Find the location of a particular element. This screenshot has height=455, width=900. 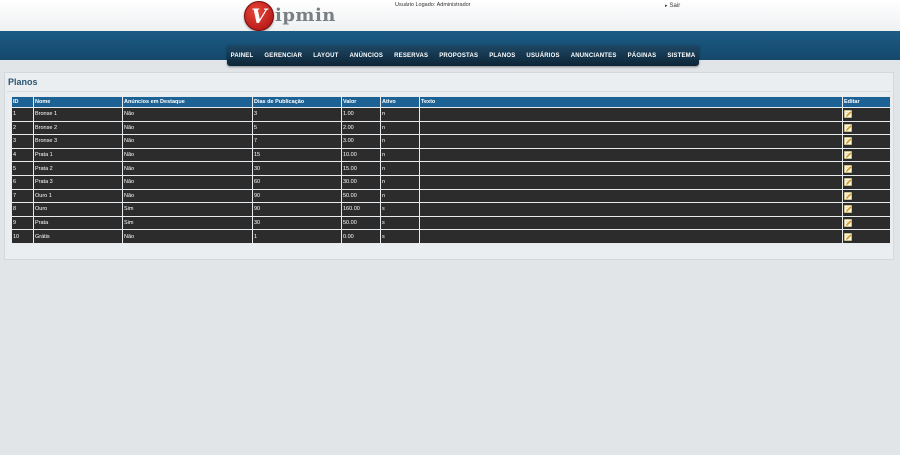

table-row: 6 Prata 3 Não 60 30.00 n is located at coordinates (451, 182).